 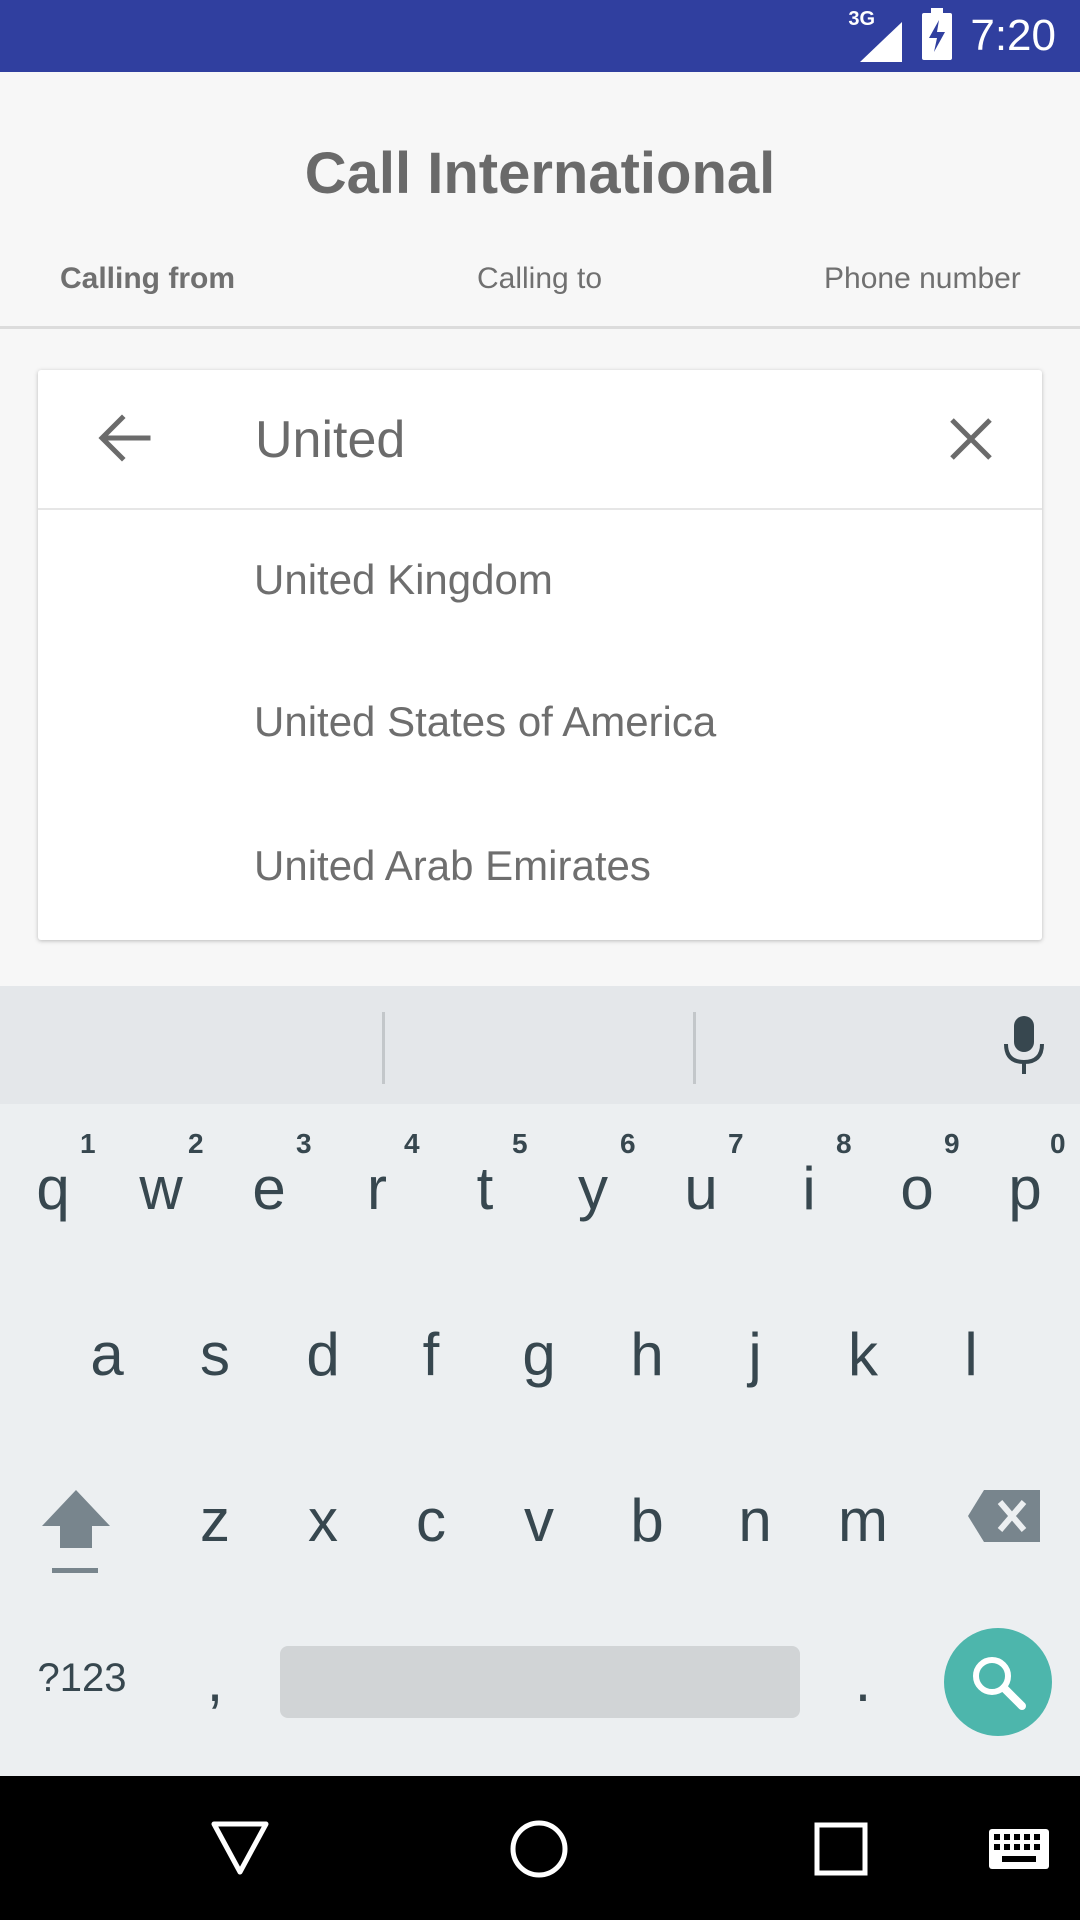 What do you see at coordinates (862, 19) in the screenshot?
I see `network-type: 3G` at bounding box center [862, 19].